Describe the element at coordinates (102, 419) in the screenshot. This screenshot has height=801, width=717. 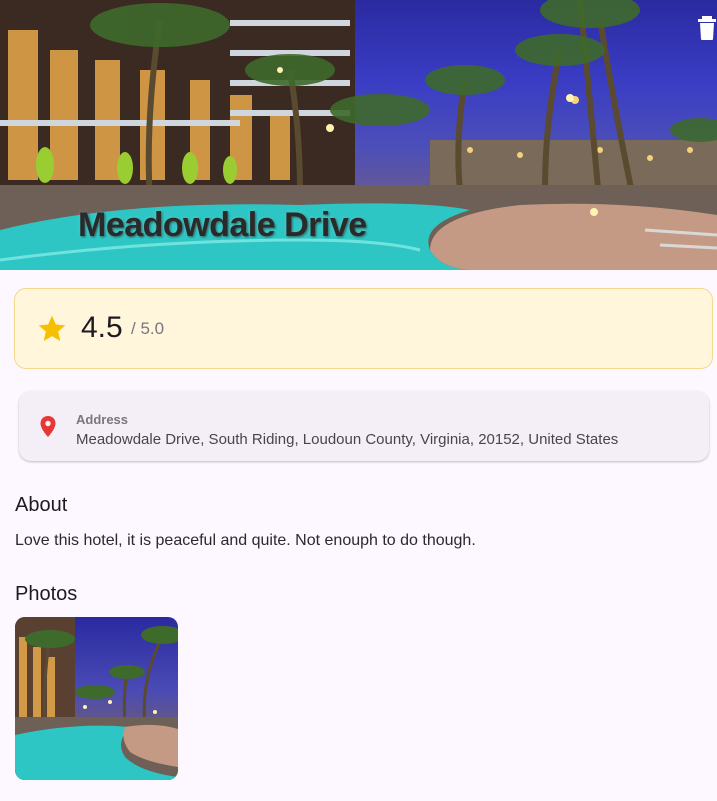
I see `address-label: Address` at that location.